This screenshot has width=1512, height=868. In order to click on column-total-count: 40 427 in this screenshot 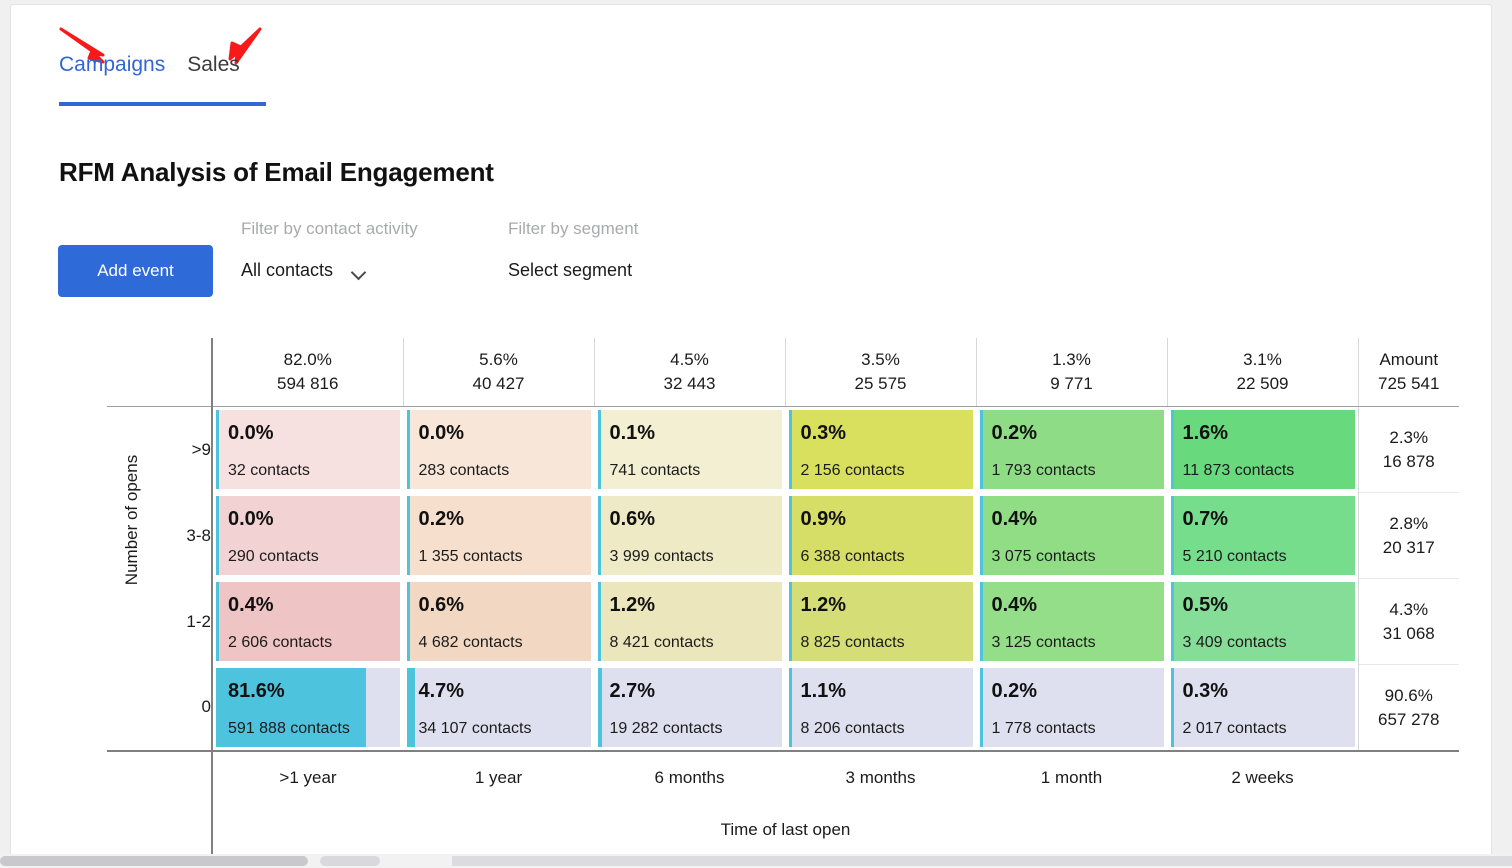, I will do `click(498, 383)`.